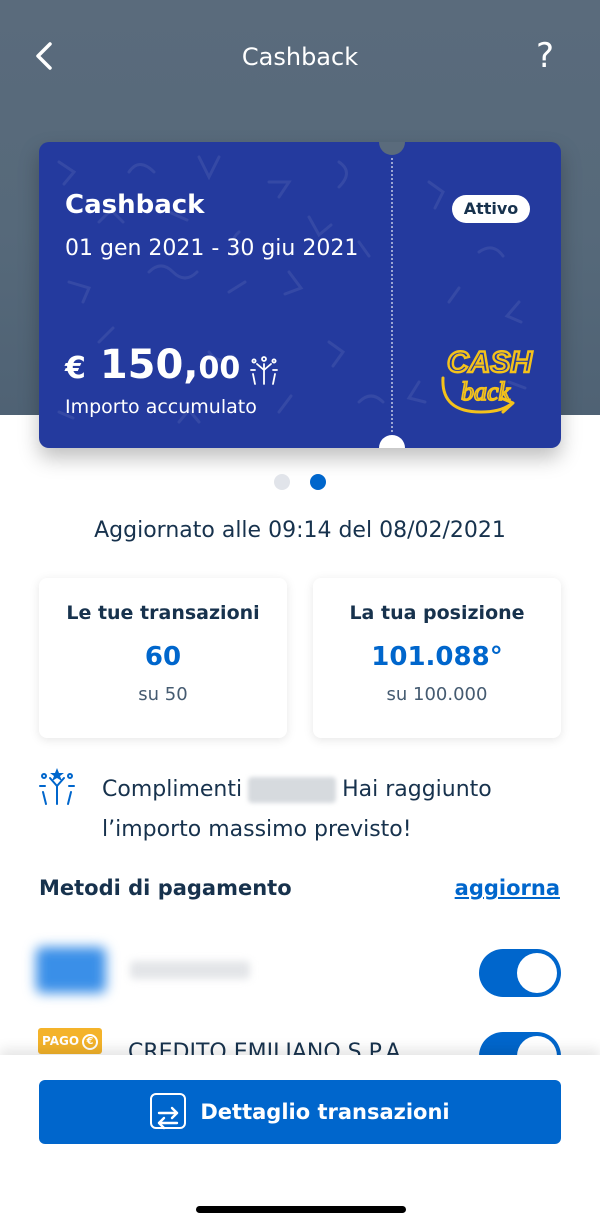 Image resolution: width=600 pixels, height=1226 pixels. What do you see at coordinates (135, 205) in the screenshot?
I see `card-title: Cashback` at bounding box center [135, 205].